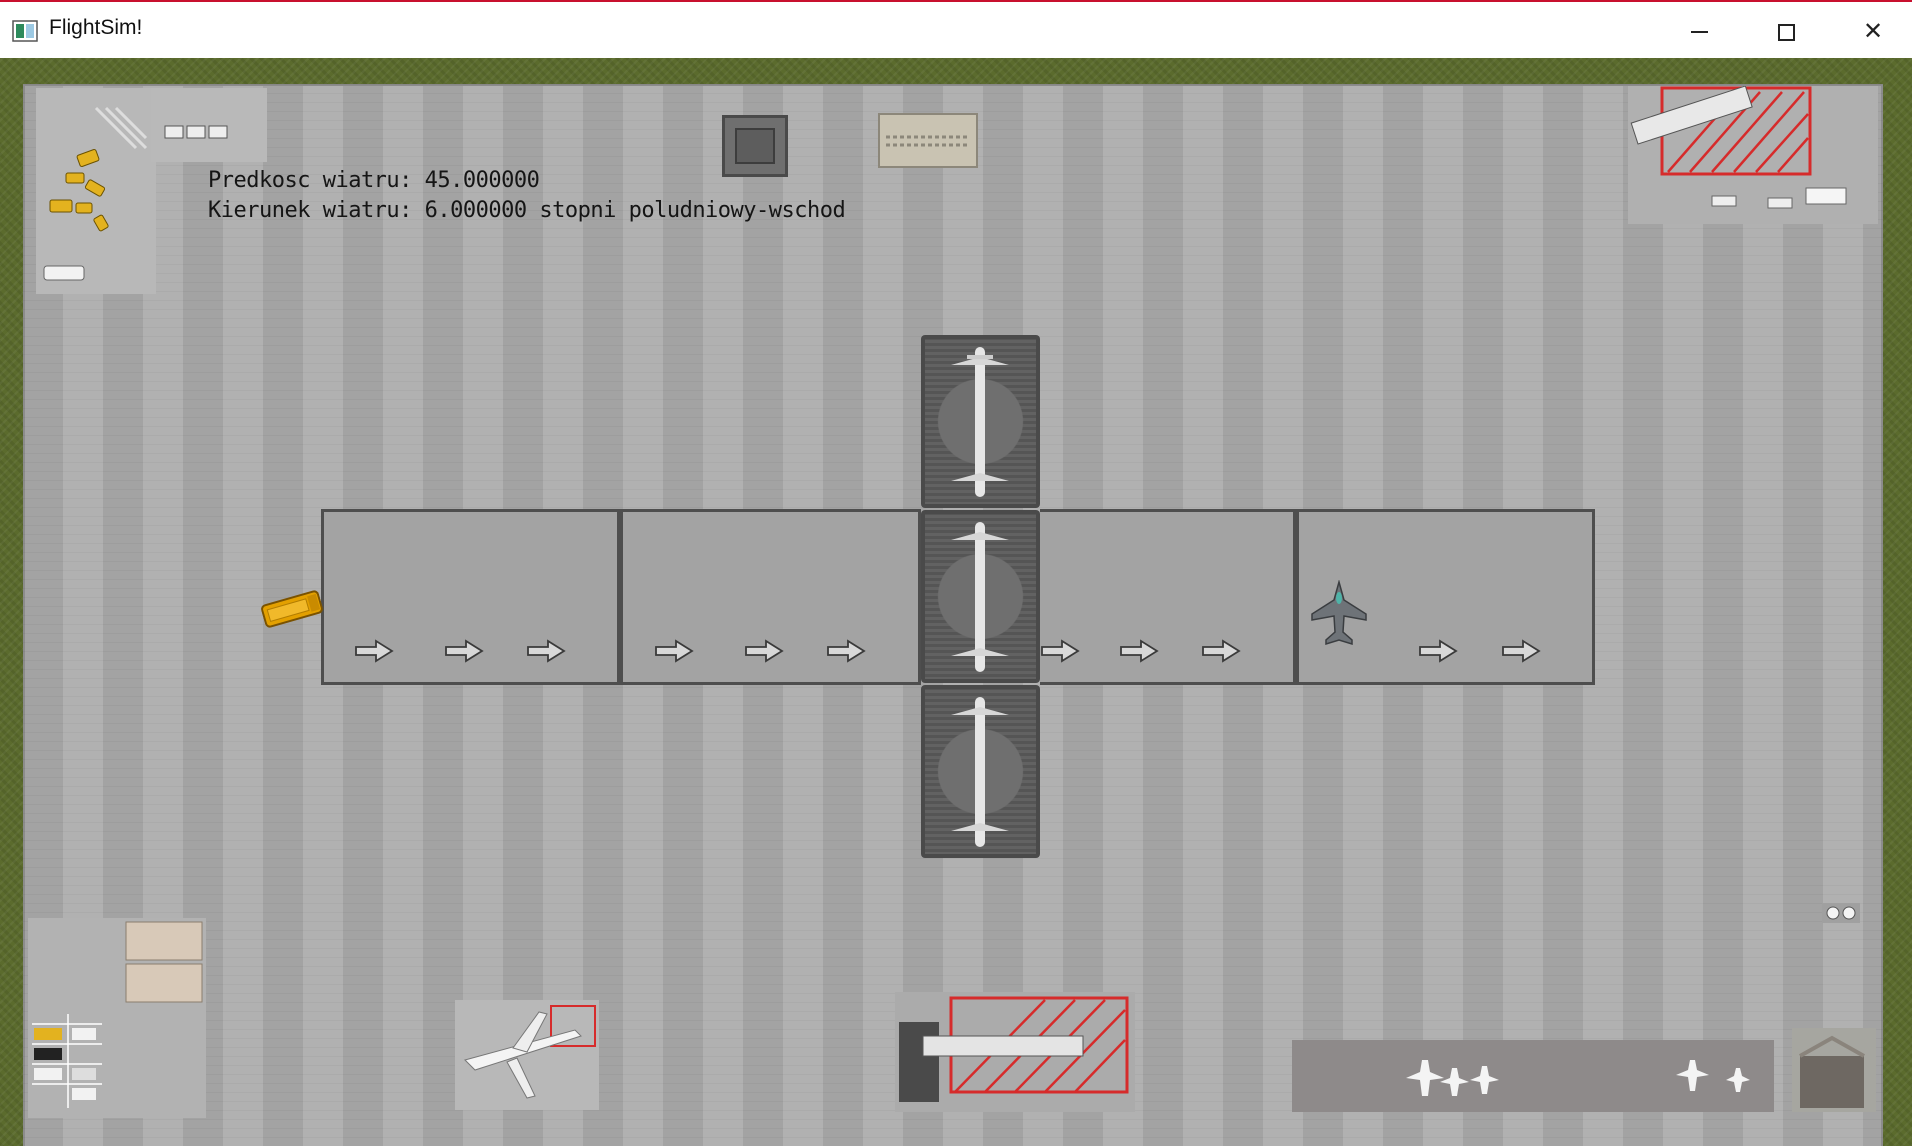 The height and width of the screenshot is (1146, 1912). I want to click on taxiway-bottom-right, so click(1533, 1076).